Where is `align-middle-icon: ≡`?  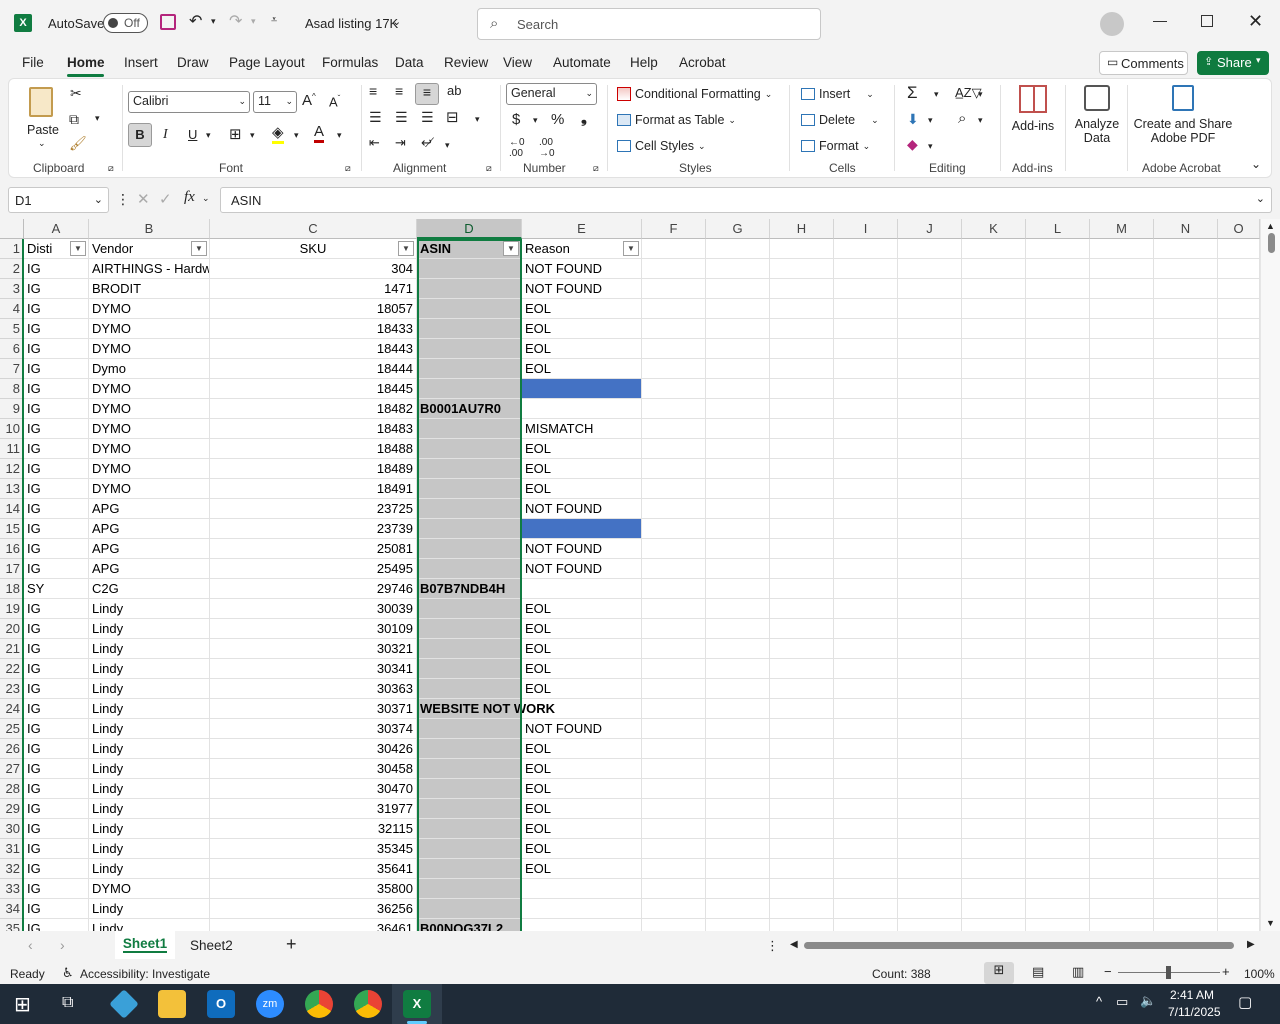 align-middle-icon: ≡ is located at coordinates (399, 91).